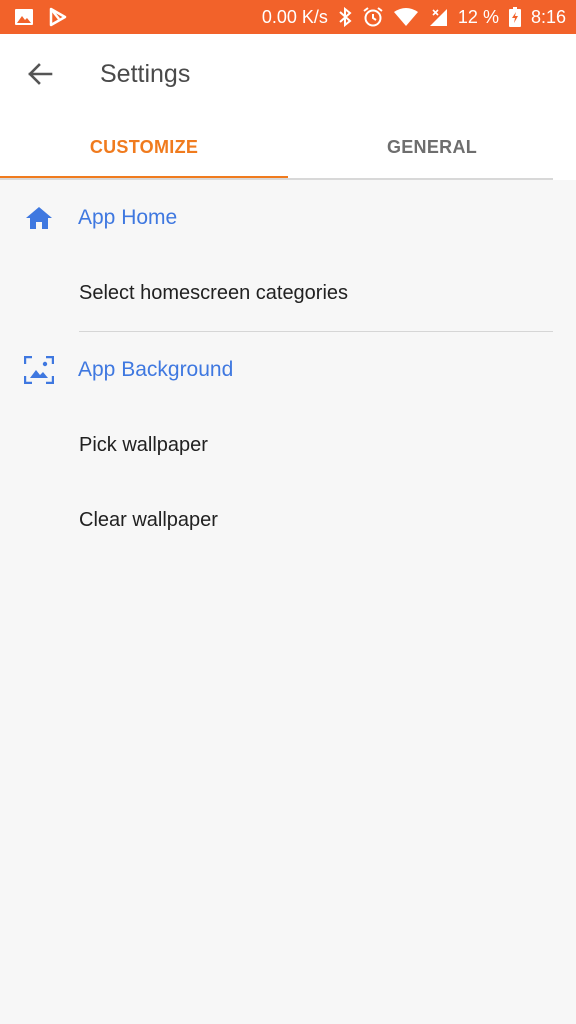 The width and height of the screenshot is (576, 1024). What do you see at coordinates (294, 16) in the screenshot?
I see `net-speed: 0.00 K/s` at bounding box center [294, 16].